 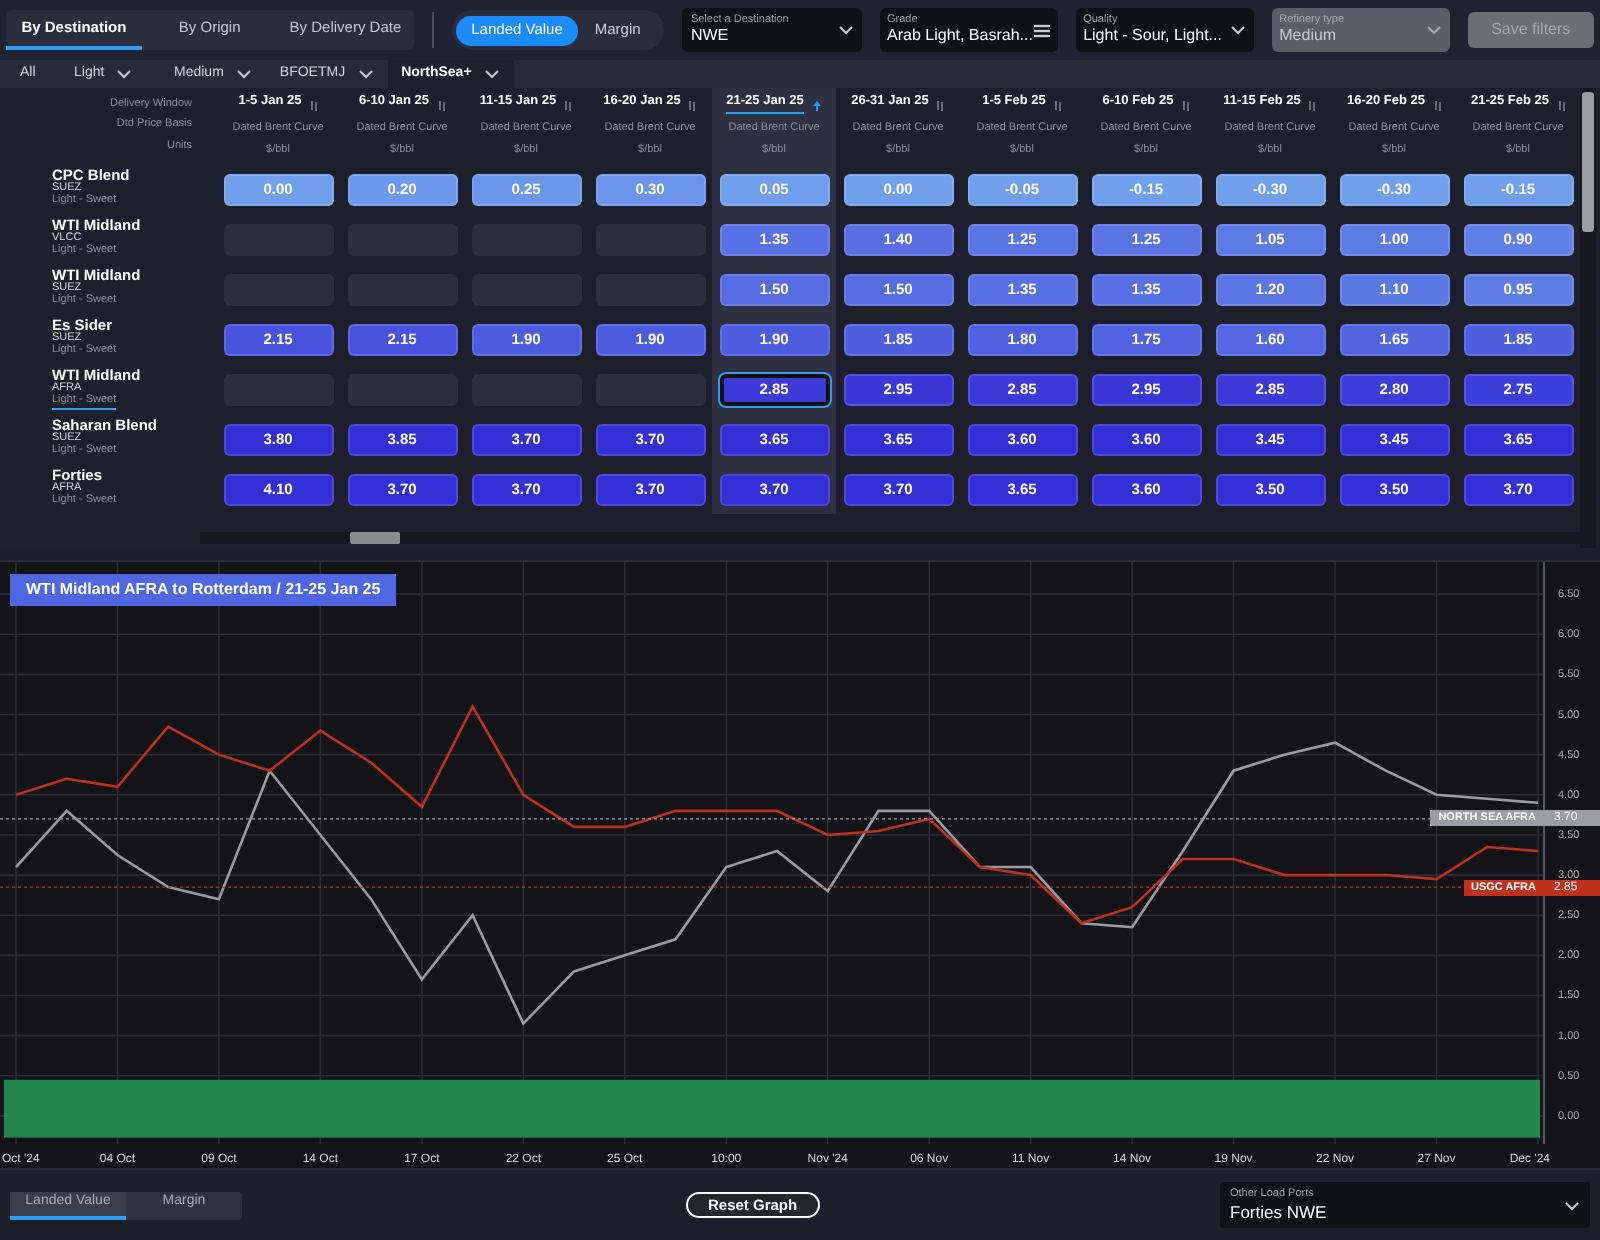 I want to click on list-icon, so click(x=1041, y=30).